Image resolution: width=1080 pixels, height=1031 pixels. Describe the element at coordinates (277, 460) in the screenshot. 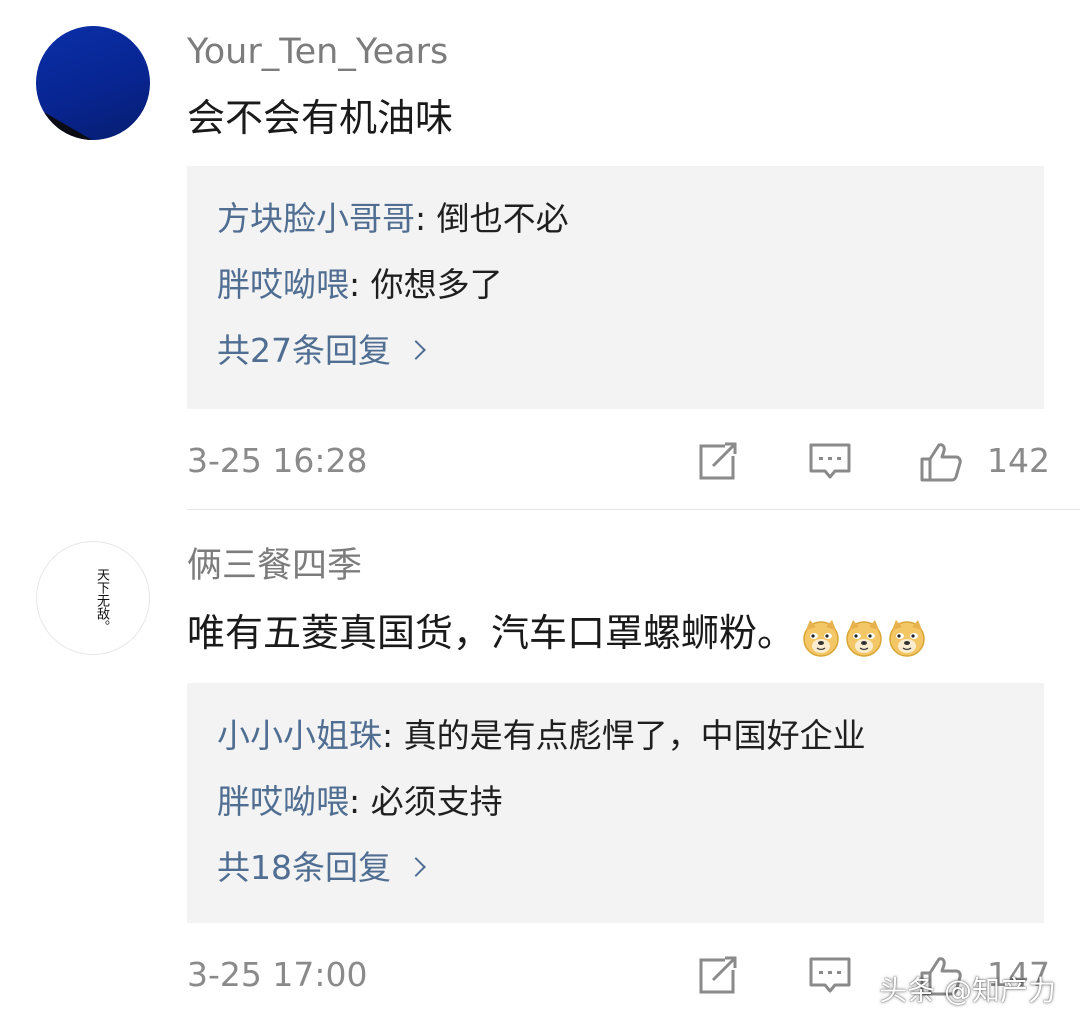

I see `comment-timestamp: 3-25 16:28` at that location.